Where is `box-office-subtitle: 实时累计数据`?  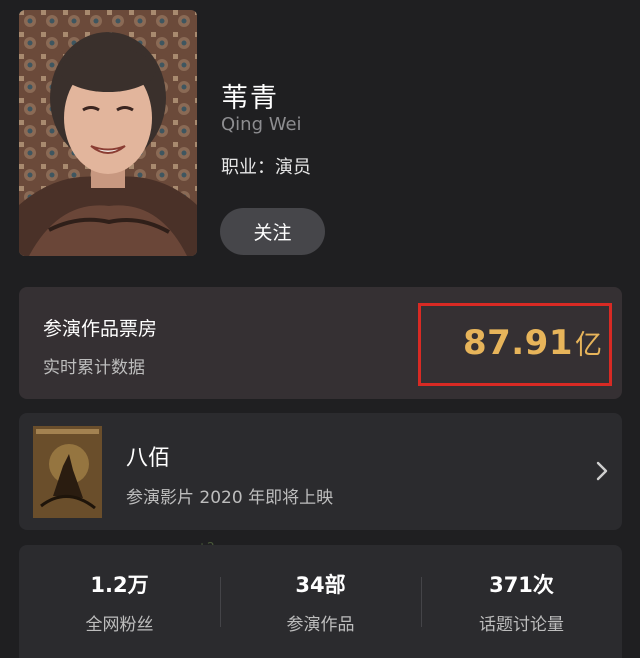 box-office-subtitle: 实时累计数据 is located at coordinates (94, 368).